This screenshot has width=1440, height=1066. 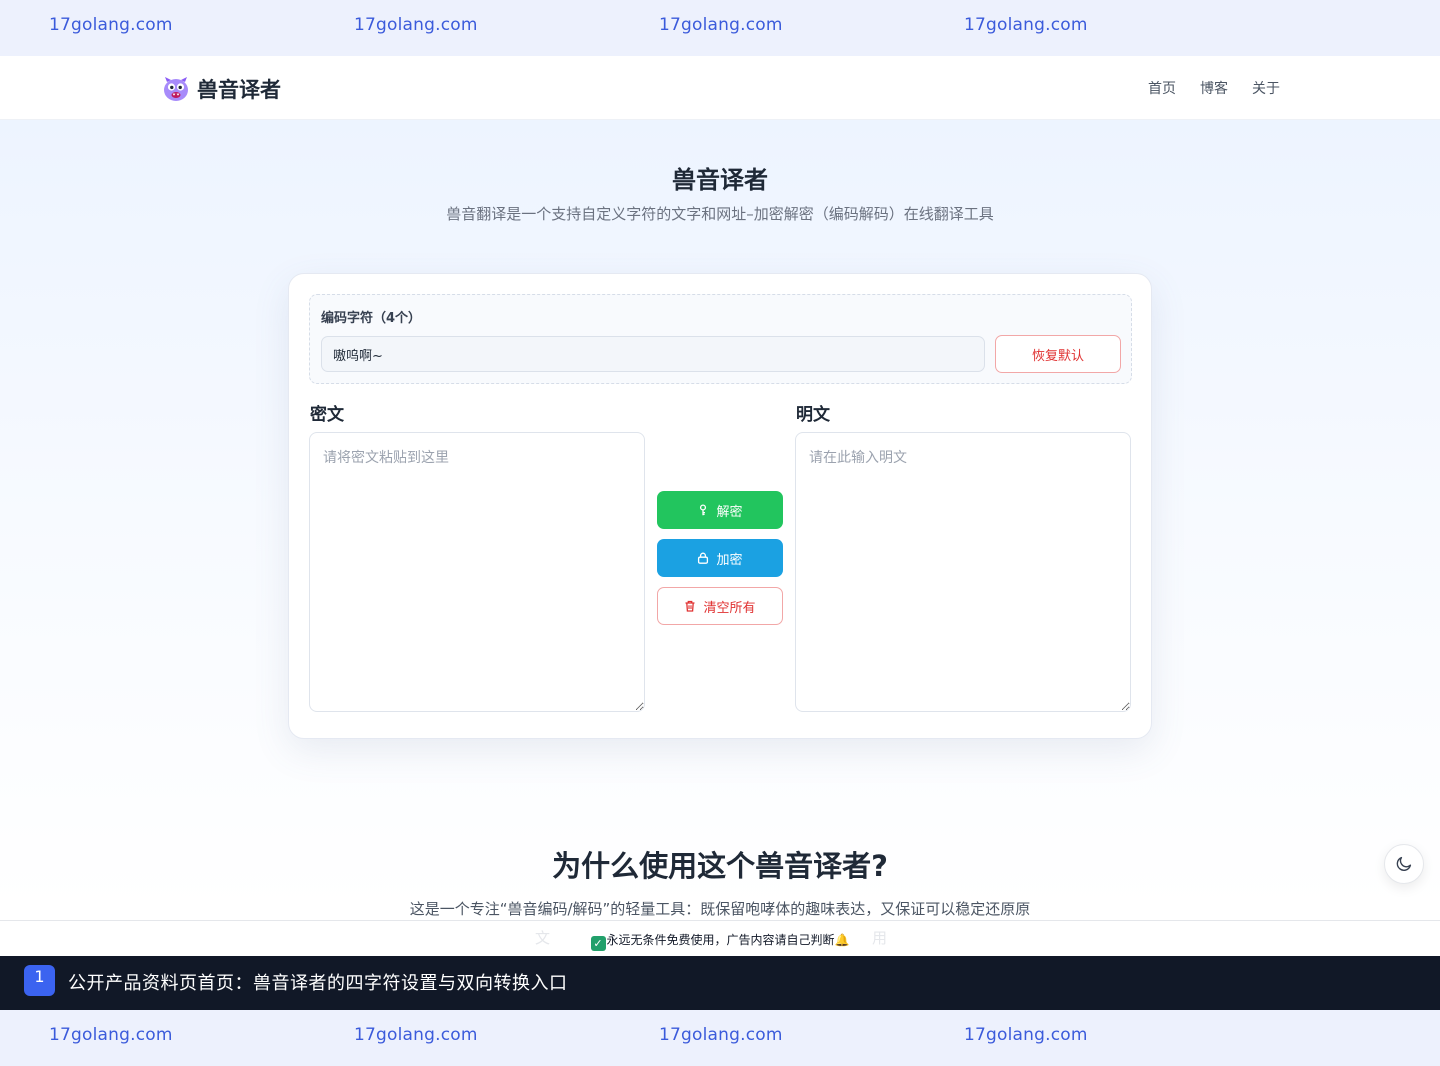 I want to click on site-header: 兽音译者 首页 博客 关于, so click(x=720, y=88).